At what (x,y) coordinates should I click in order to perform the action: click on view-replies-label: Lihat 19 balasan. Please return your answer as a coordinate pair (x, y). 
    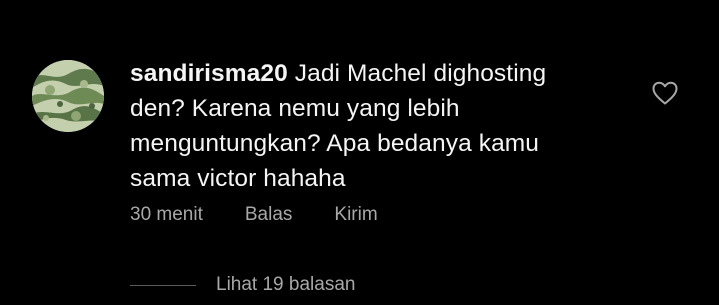
    Looking at the image, I should click on (286, 284).